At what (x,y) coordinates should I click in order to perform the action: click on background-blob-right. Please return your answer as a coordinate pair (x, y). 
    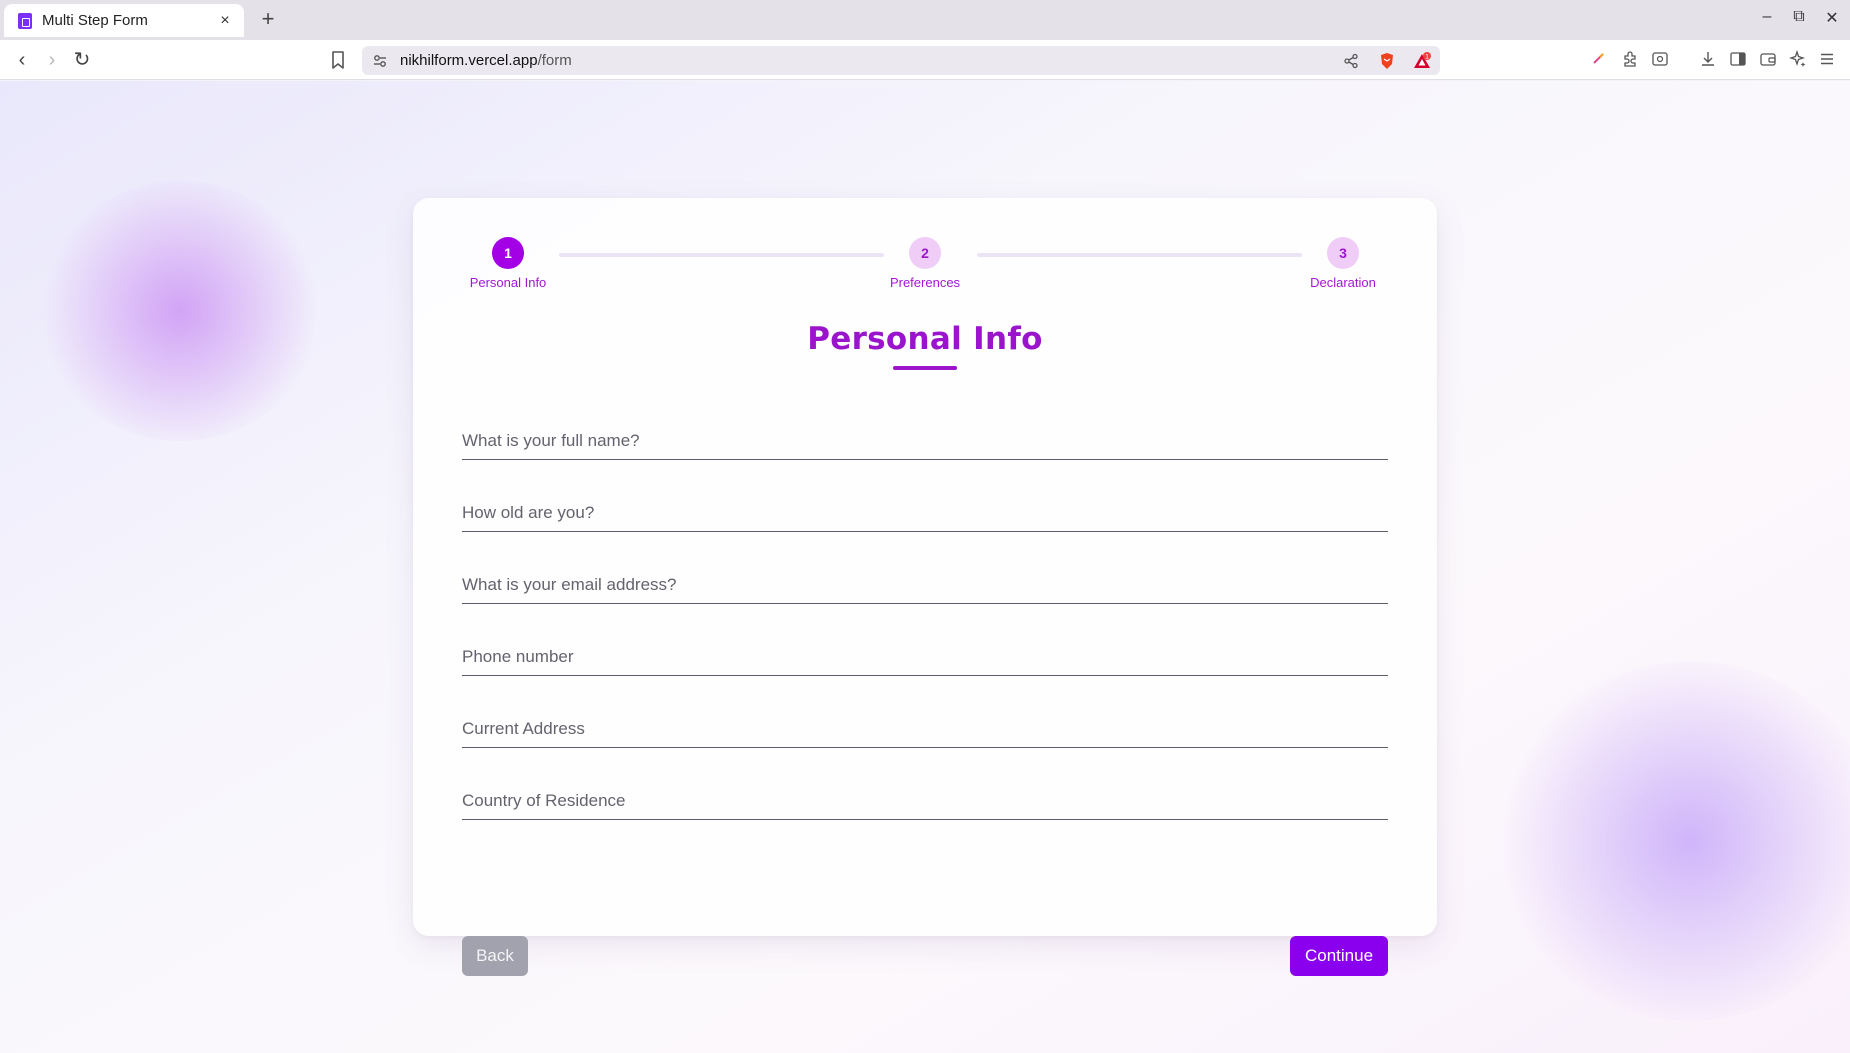
    Looking at the image, I should click on (1675, 841).